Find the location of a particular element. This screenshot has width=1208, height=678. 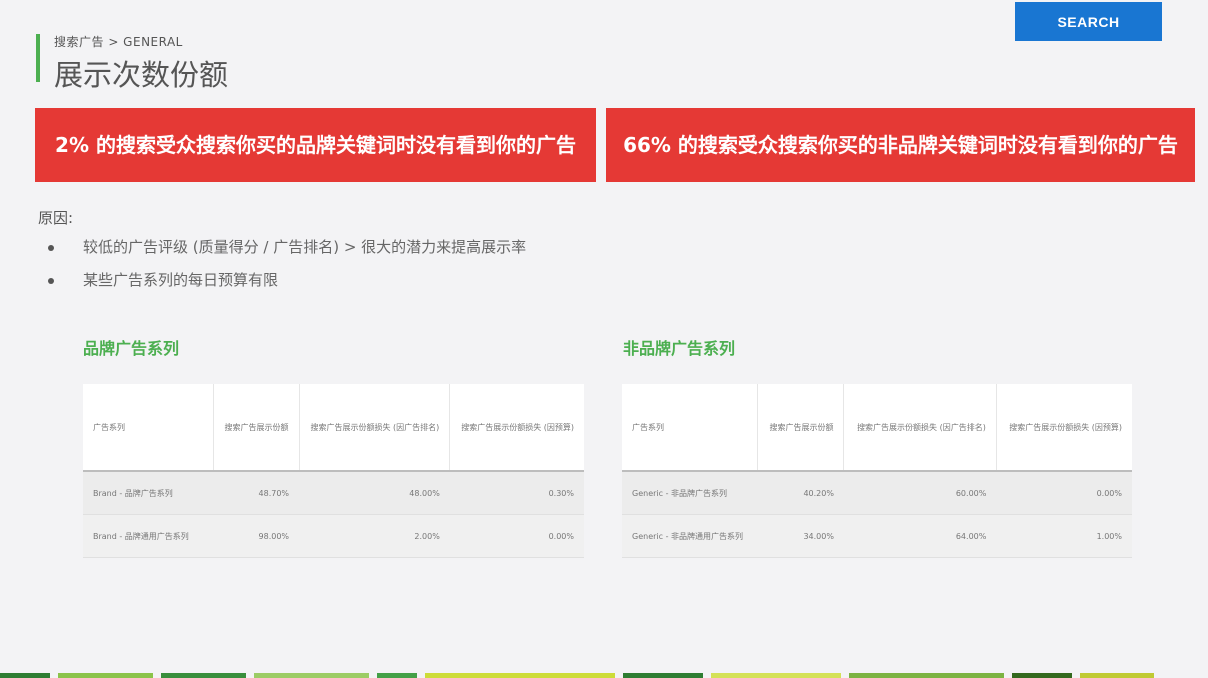

nonbrand-section-title: 非品牌广告系列 is located at coordinates (679, 348).